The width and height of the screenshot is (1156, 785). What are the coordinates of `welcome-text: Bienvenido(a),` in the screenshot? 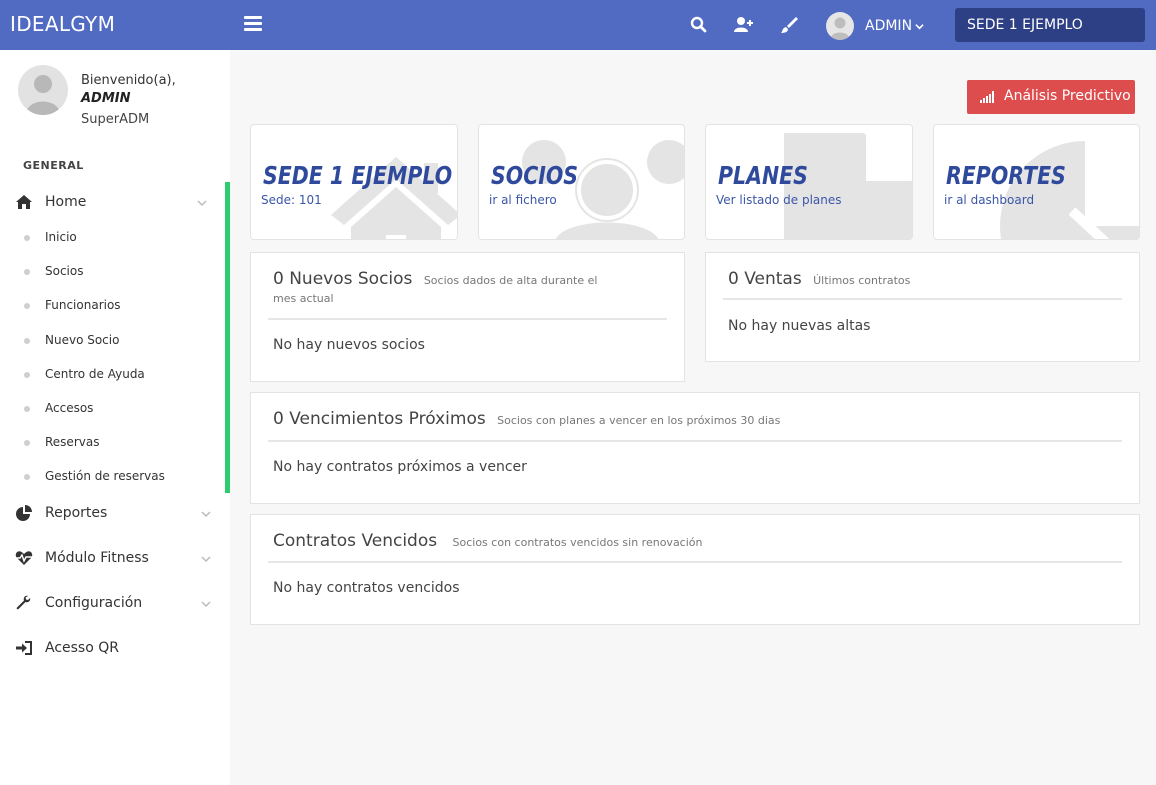 It's located at (128, 80).